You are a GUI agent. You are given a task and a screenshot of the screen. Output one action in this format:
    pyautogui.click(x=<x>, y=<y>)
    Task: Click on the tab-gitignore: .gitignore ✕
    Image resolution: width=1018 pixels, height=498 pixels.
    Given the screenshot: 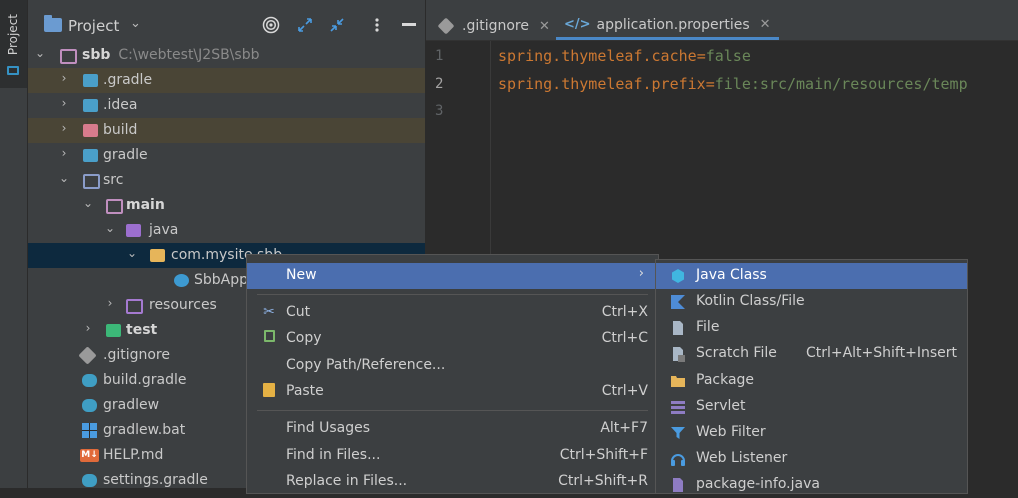 What is the action you would take?
    pyautogui.click(x=495, y=26)
    